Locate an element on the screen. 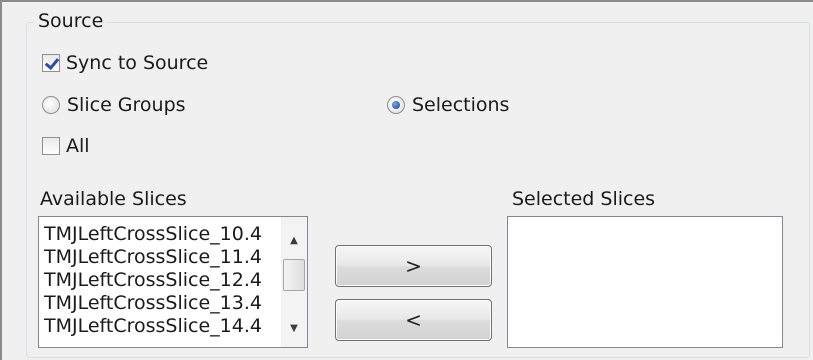 This screenshot has height=360, width=813. radio-unselected-icon is located at coordinates (51, 105).